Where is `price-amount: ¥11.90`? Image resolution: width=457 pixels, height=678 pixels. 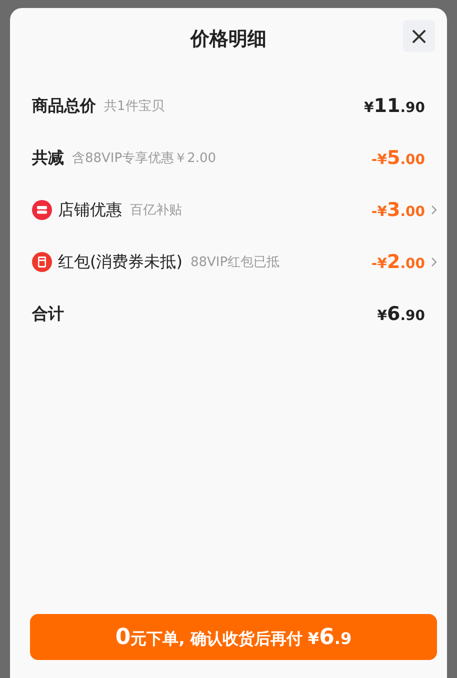 price-amount: ¥11.90 is located at coordinates (394, 106).